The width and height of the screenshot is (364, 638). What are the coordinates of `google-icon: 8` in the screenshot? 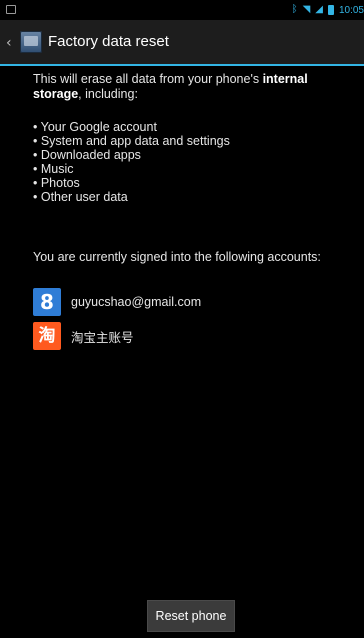 It's located at (47, 302).